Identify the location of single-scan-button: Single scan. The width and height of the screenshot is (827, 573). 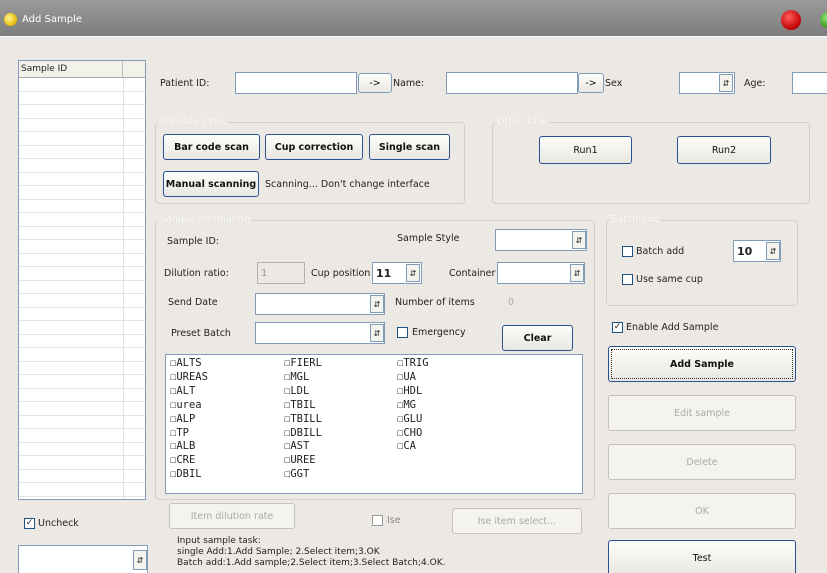
(409, 147).